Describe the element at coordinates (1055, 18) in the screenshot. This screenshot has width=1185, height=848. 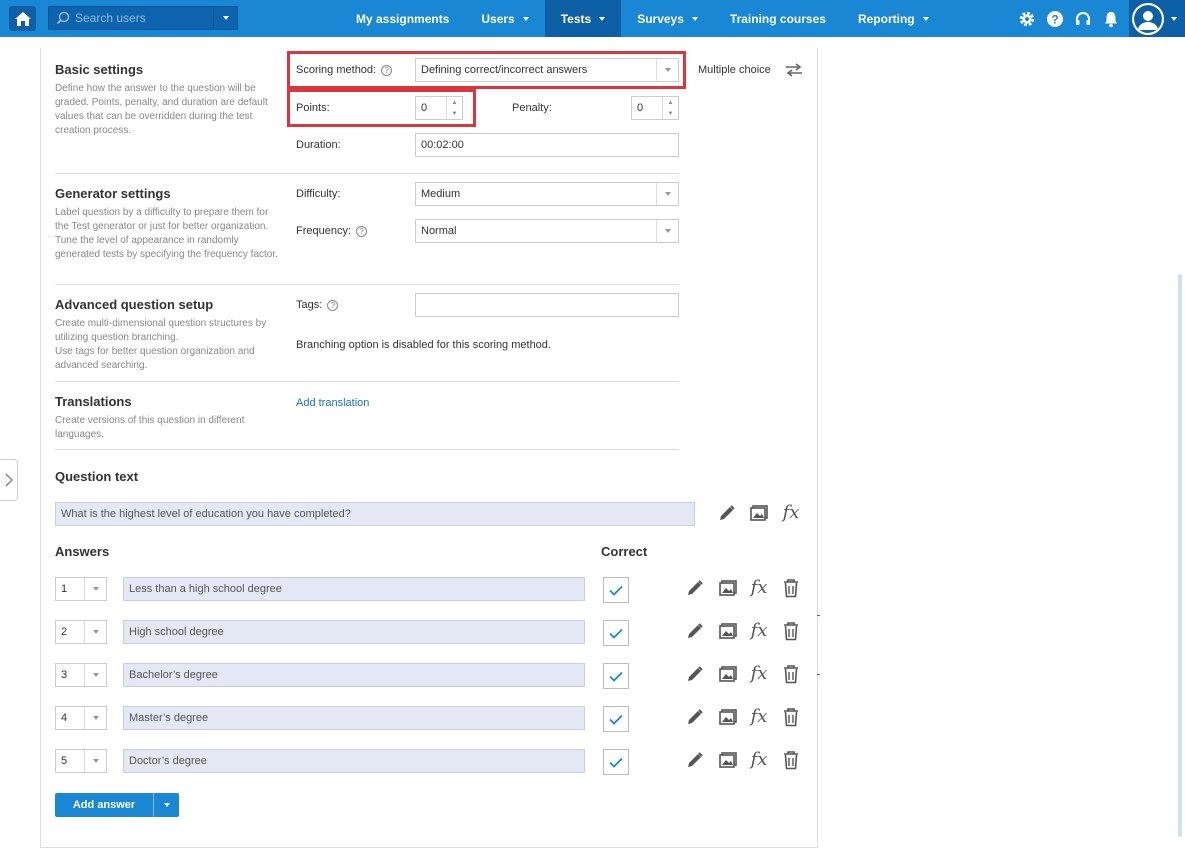
I see `help-icon: ?` at that location.